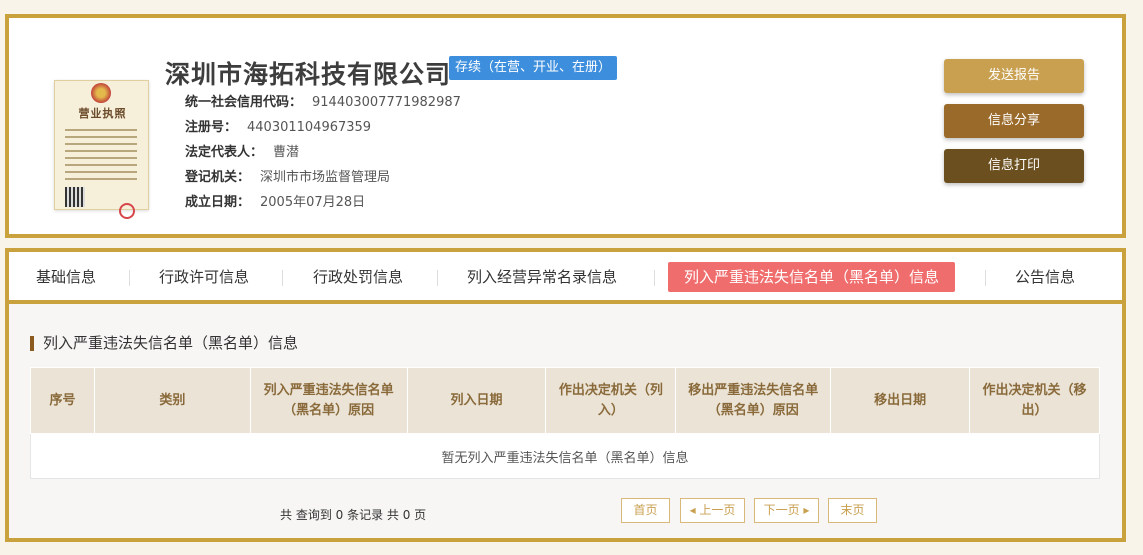 The width and height of the screenshot is (1143, 555). Describe the element at coordinates (204, 277) in the screenshot. I see `tab-admin-license: 行政许可信息` at that location.